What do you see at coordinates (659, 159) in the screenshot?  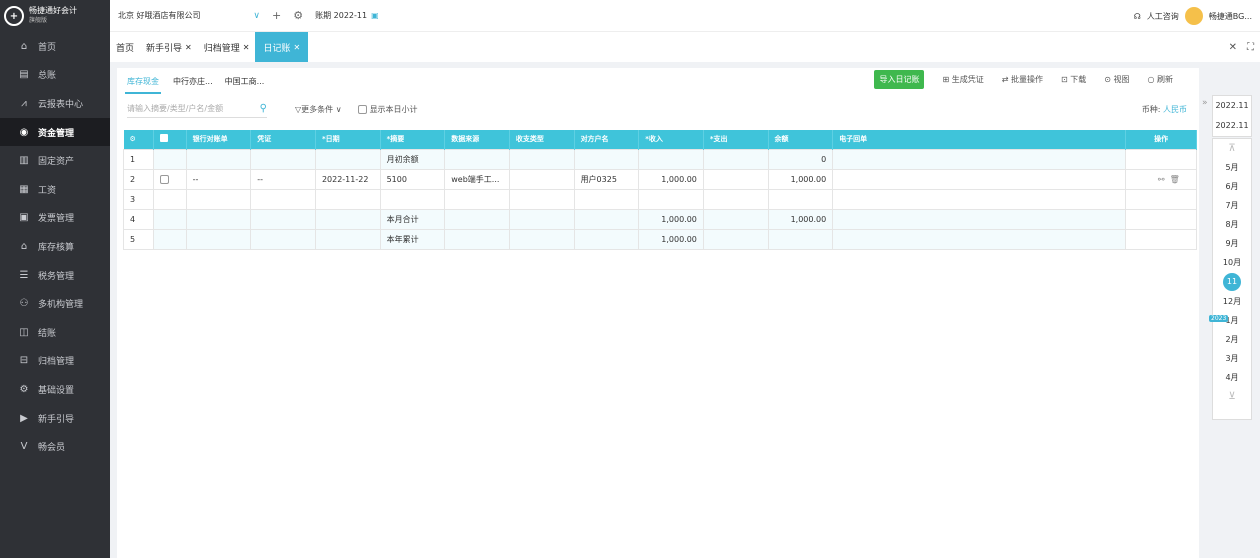 I see `table-row: 1 月初余额 0` at bounding box center [659, 159].